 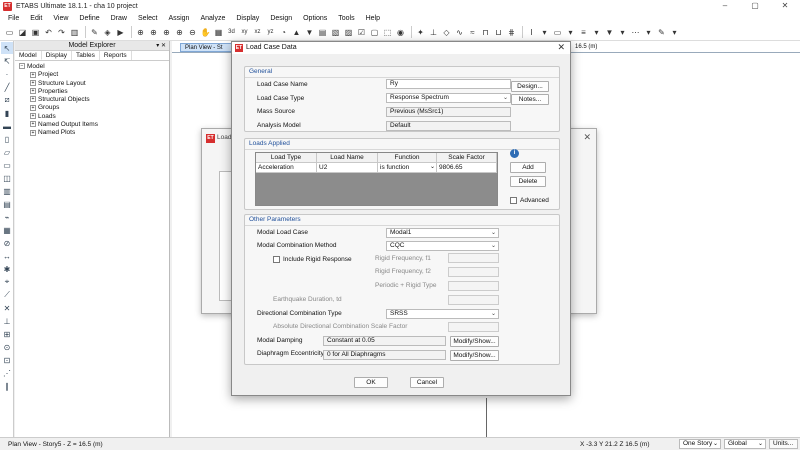 I want to click on tab-model: Model, so click(x=28, y=55).